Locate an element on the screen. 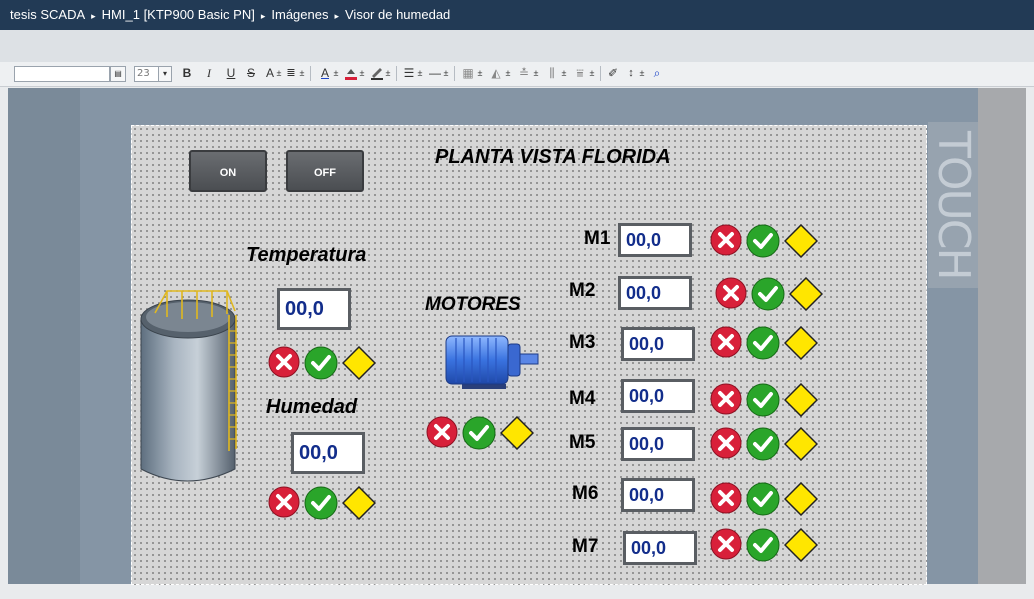 The width and height of the screenshot is (1034, 599). strikethrough-button: S is located at coordinates (251, 73).